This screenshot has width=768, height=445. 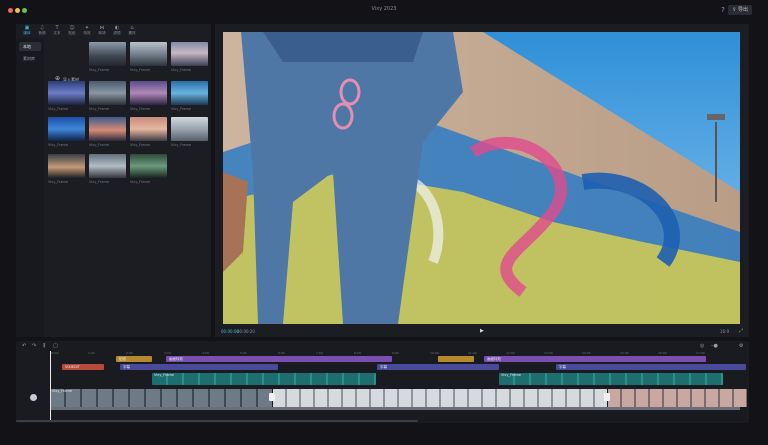 I want to click on timeline-scrollbar, so click(x=217, y=421).